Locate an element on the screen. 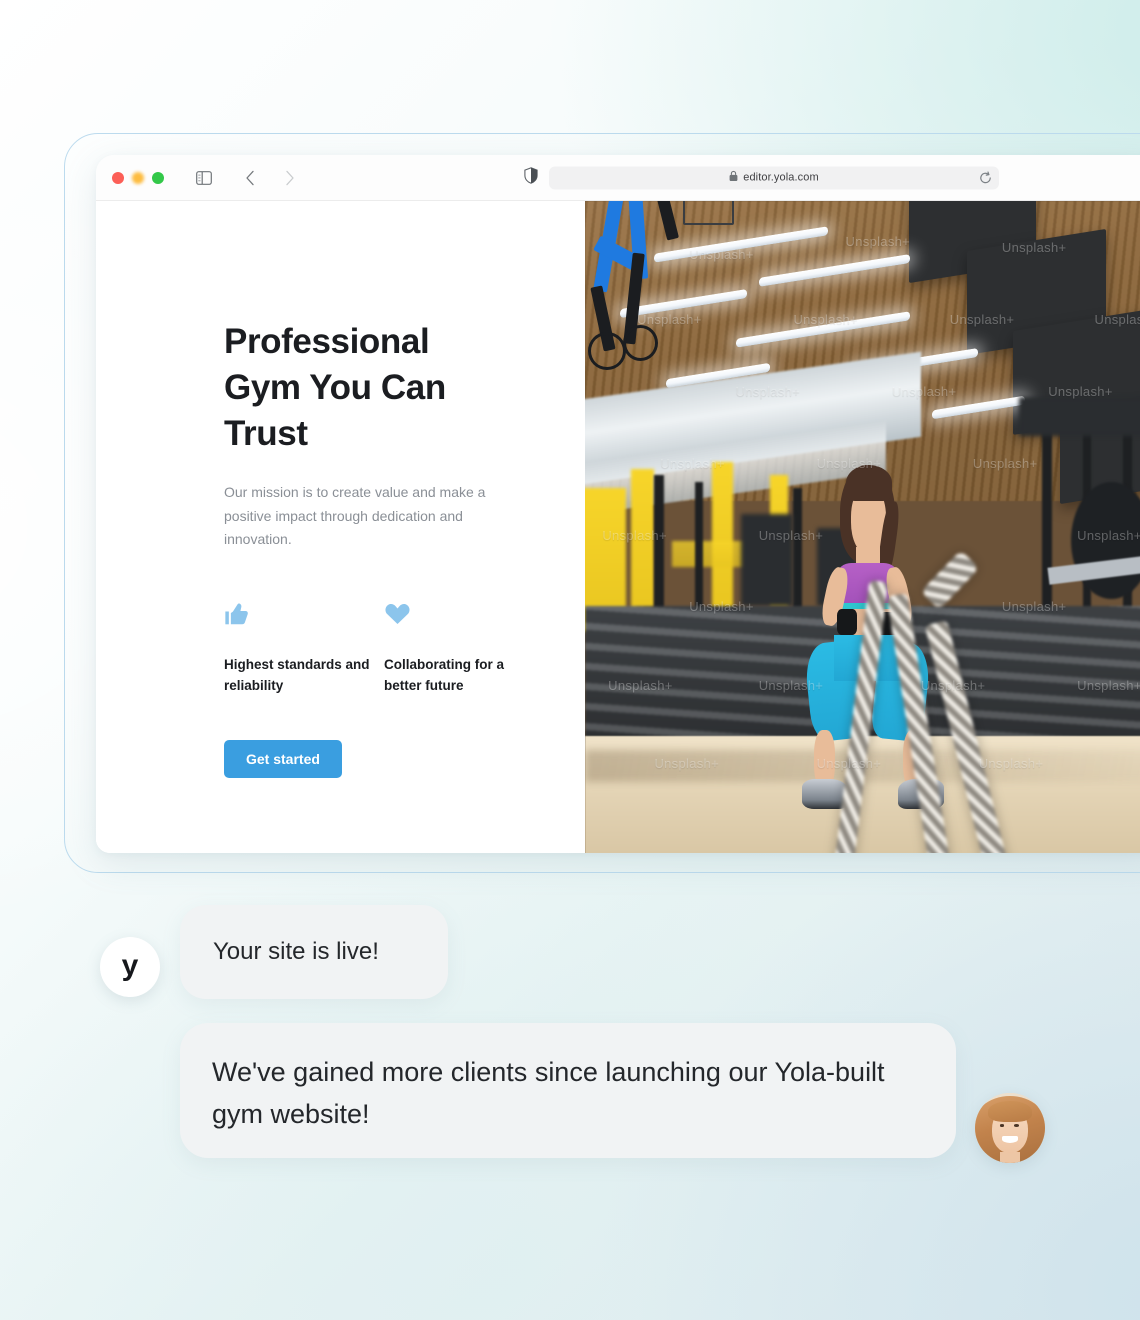 This screenshot has width=1140, height=1320. feature-label: Highest standards and reliability is located at coordinates (297, 675).